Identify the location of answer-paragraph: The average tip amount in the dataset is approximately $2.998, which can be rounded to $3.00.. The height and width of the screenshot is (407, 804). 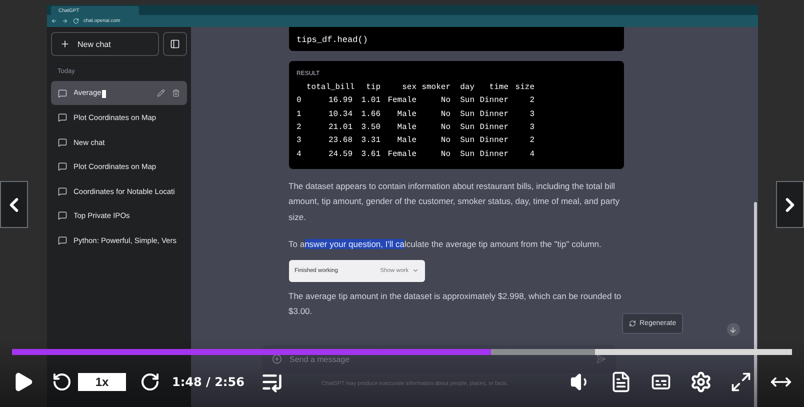
(455, 304).